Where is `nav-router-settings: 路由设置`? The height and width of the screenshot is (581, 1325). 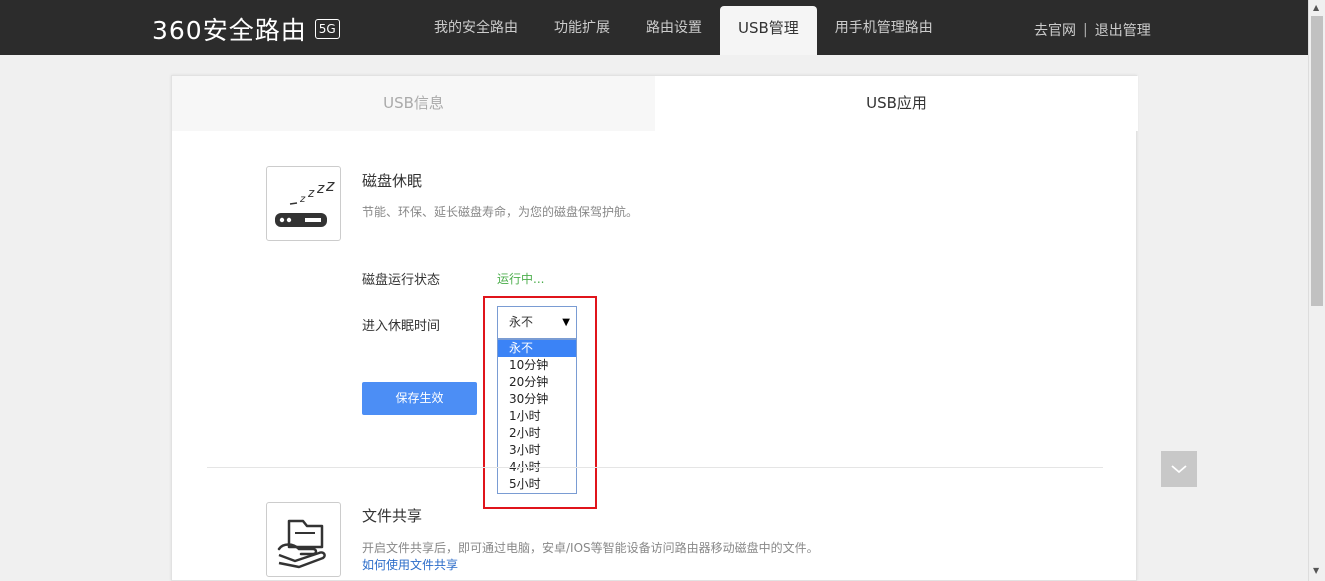
nav-router-settings: 路由设置 is located at coordinates (674, 30).